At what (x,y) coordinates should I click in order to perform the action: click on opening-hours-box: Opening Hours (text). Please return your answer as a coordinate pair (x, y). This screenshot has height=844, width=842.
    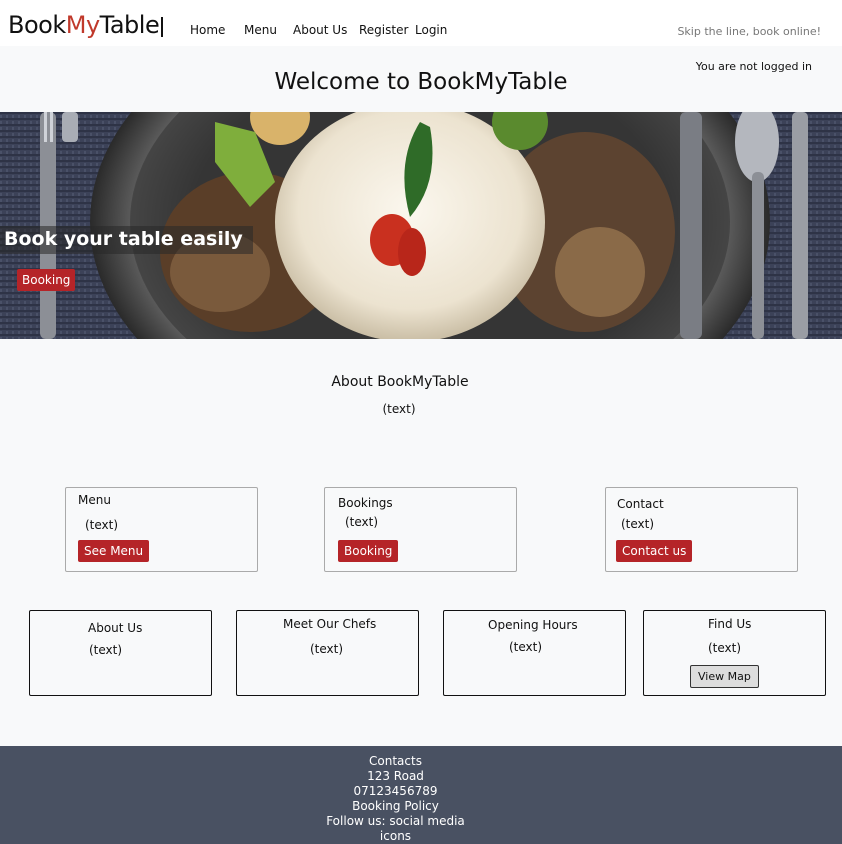
    Looking at the image, I should click on (534, 653).